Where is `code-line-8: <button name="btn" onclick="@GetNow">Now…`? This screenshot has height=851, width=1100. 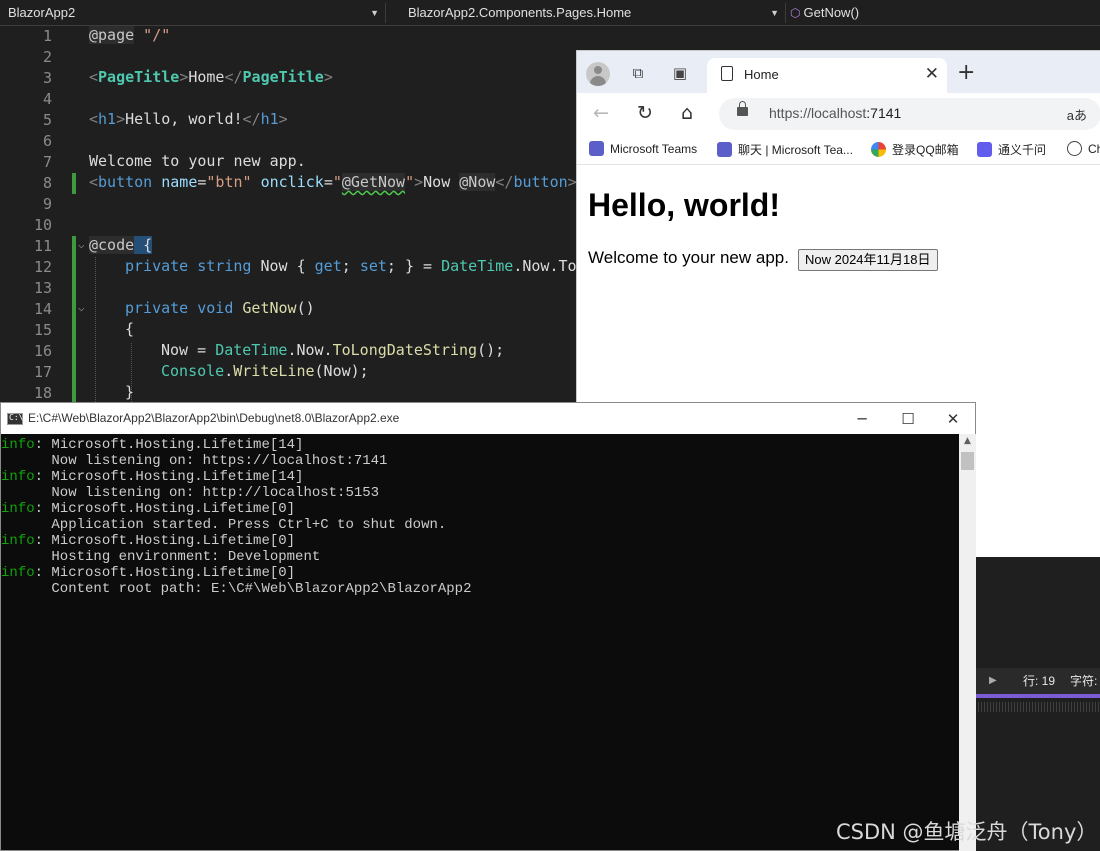
code-line-8: <button name="btn" onclick="@GetNow">Now… is located at coordinates (333, 182).